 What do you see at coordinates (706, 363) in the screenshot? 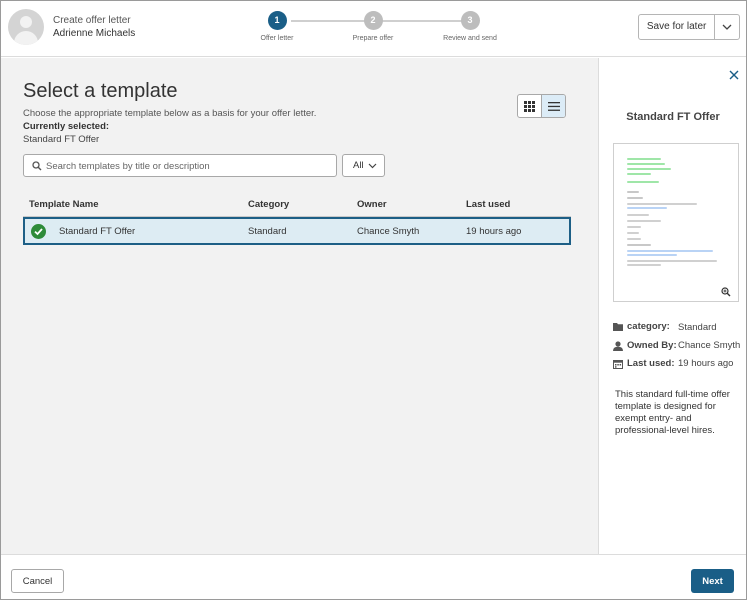
I see `last-used-value: 19 hours ago` at bounding box center [706, 363].